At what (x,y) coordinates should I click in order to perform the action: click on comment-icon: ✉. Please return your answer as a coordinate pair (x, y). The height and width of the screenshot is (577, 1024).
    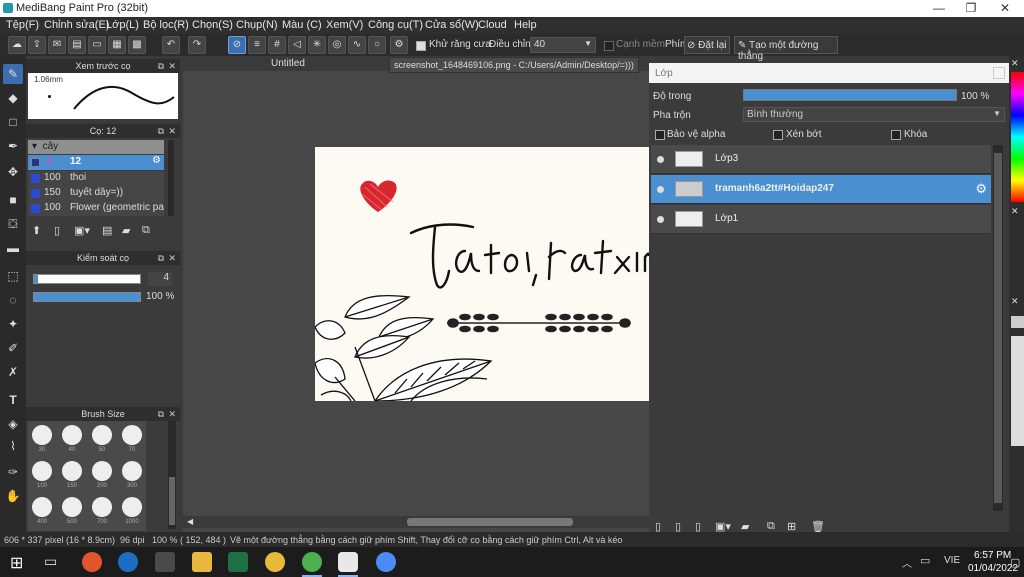
    Looking at the image, I should click on (57, 45).